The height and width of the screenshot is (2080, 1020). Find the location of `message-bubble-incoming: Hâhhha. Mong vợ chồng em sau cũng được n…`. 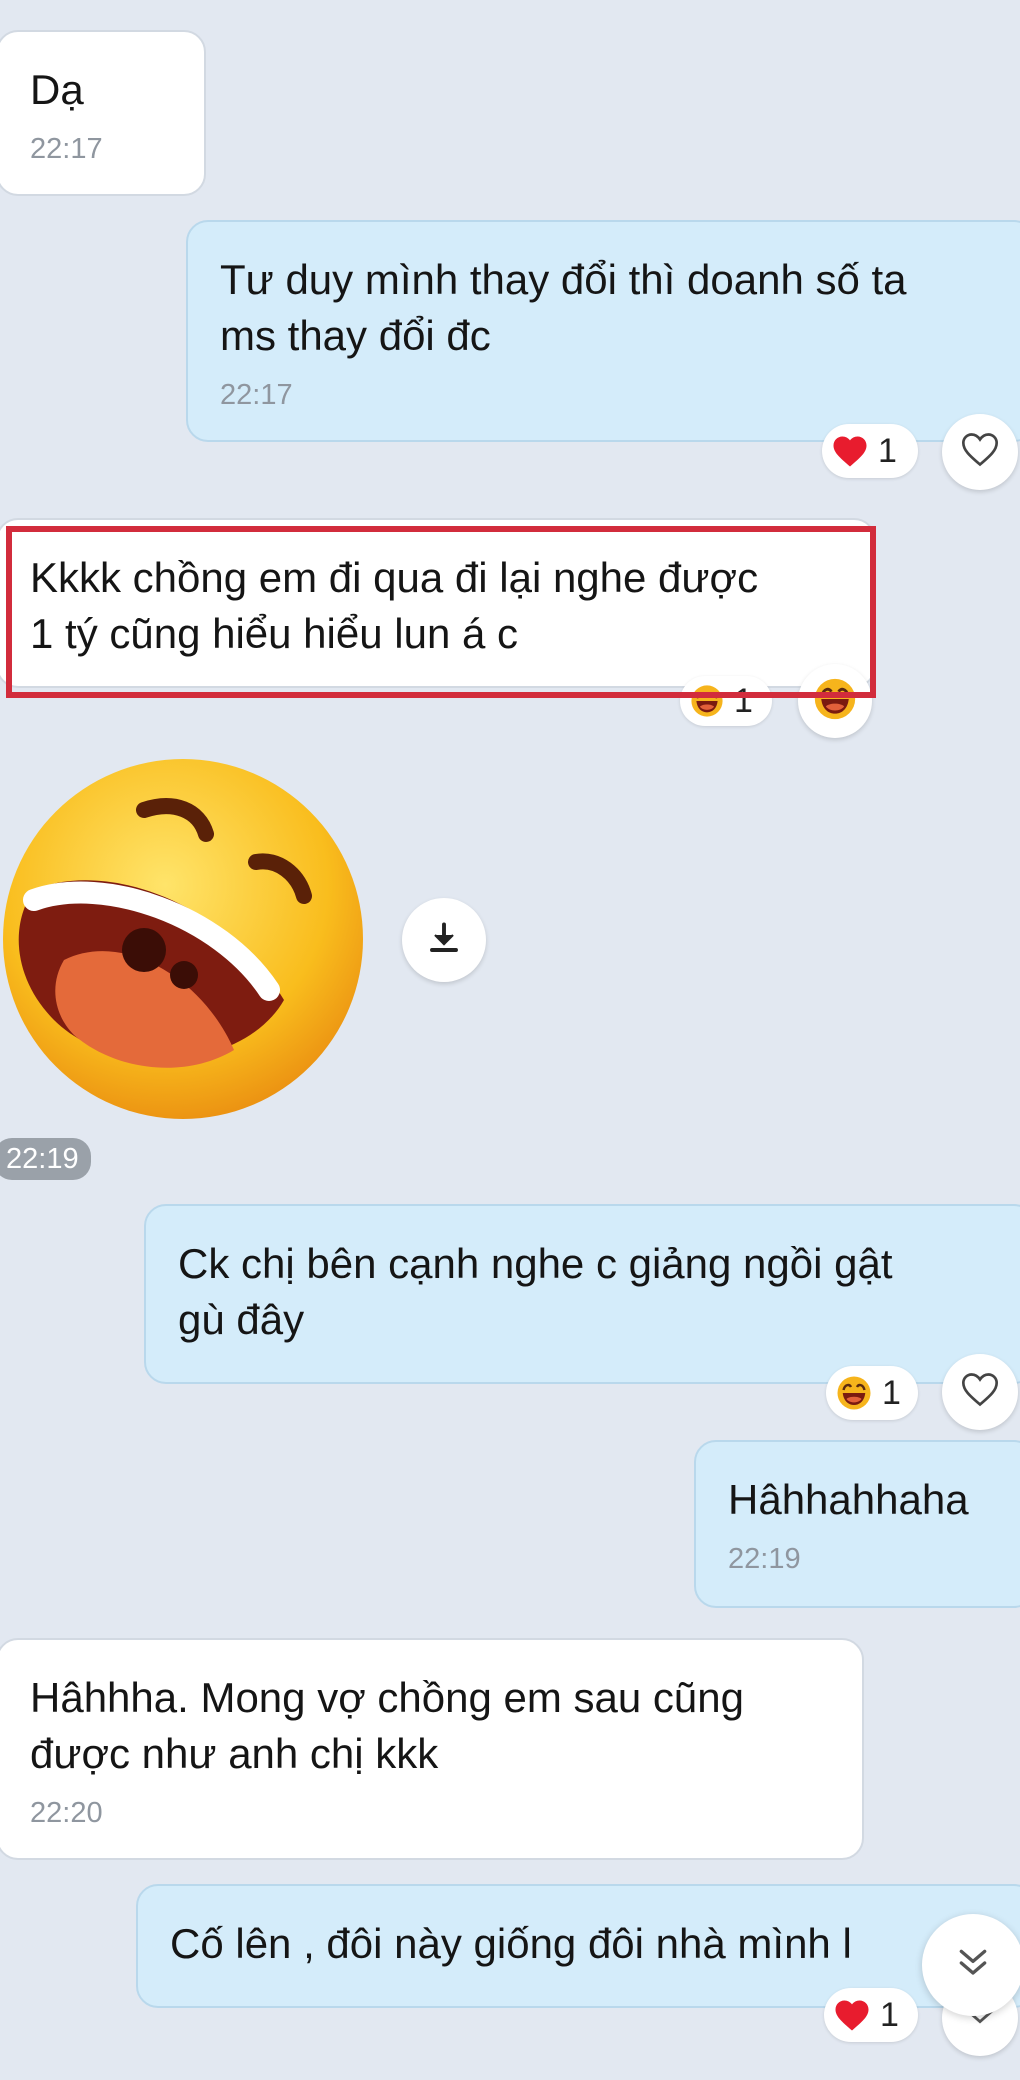

message-bubble-incoming: Hâhhha. Mong vợ chồng em sau cũng được n… is located at coordinates (432, 1749).